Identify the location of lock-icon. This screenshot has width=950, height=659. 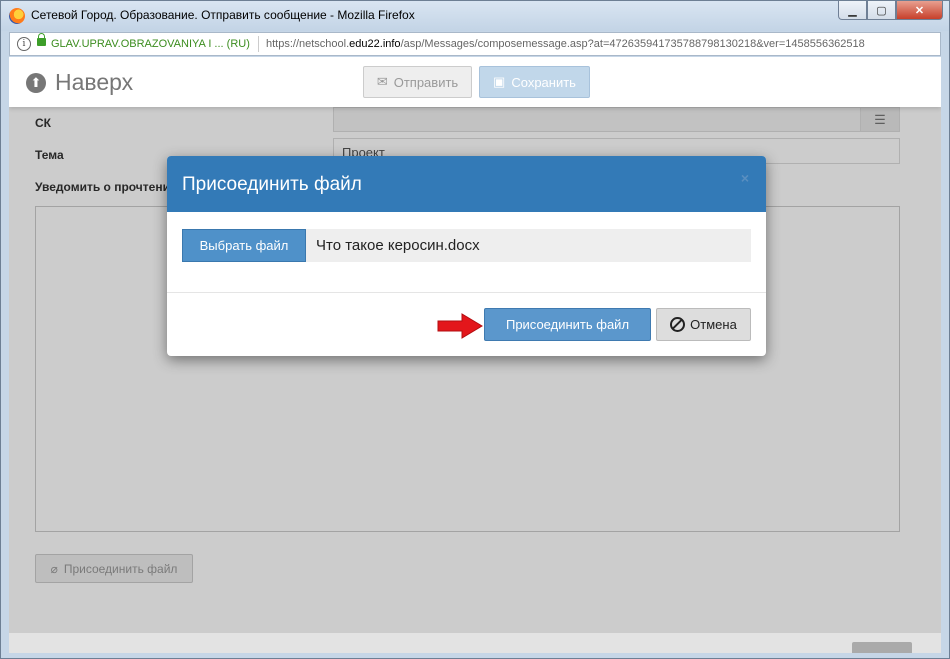
(41, 39).